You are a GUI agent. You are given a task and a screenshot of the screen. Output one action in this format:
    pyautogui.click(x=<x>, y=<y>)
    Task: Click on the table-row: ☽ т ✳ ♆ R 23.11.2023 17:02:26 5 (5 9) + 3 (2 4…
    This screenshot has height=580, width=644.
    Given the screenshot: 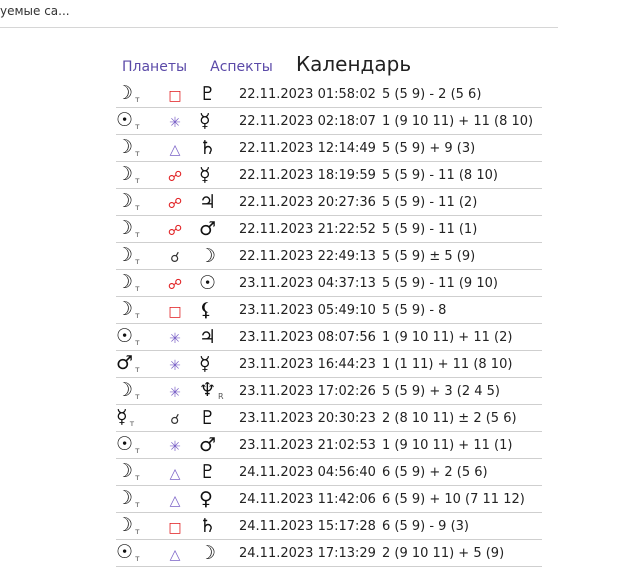 What is the action you would take?
    pyautogui.click(x=329, y=391)
    